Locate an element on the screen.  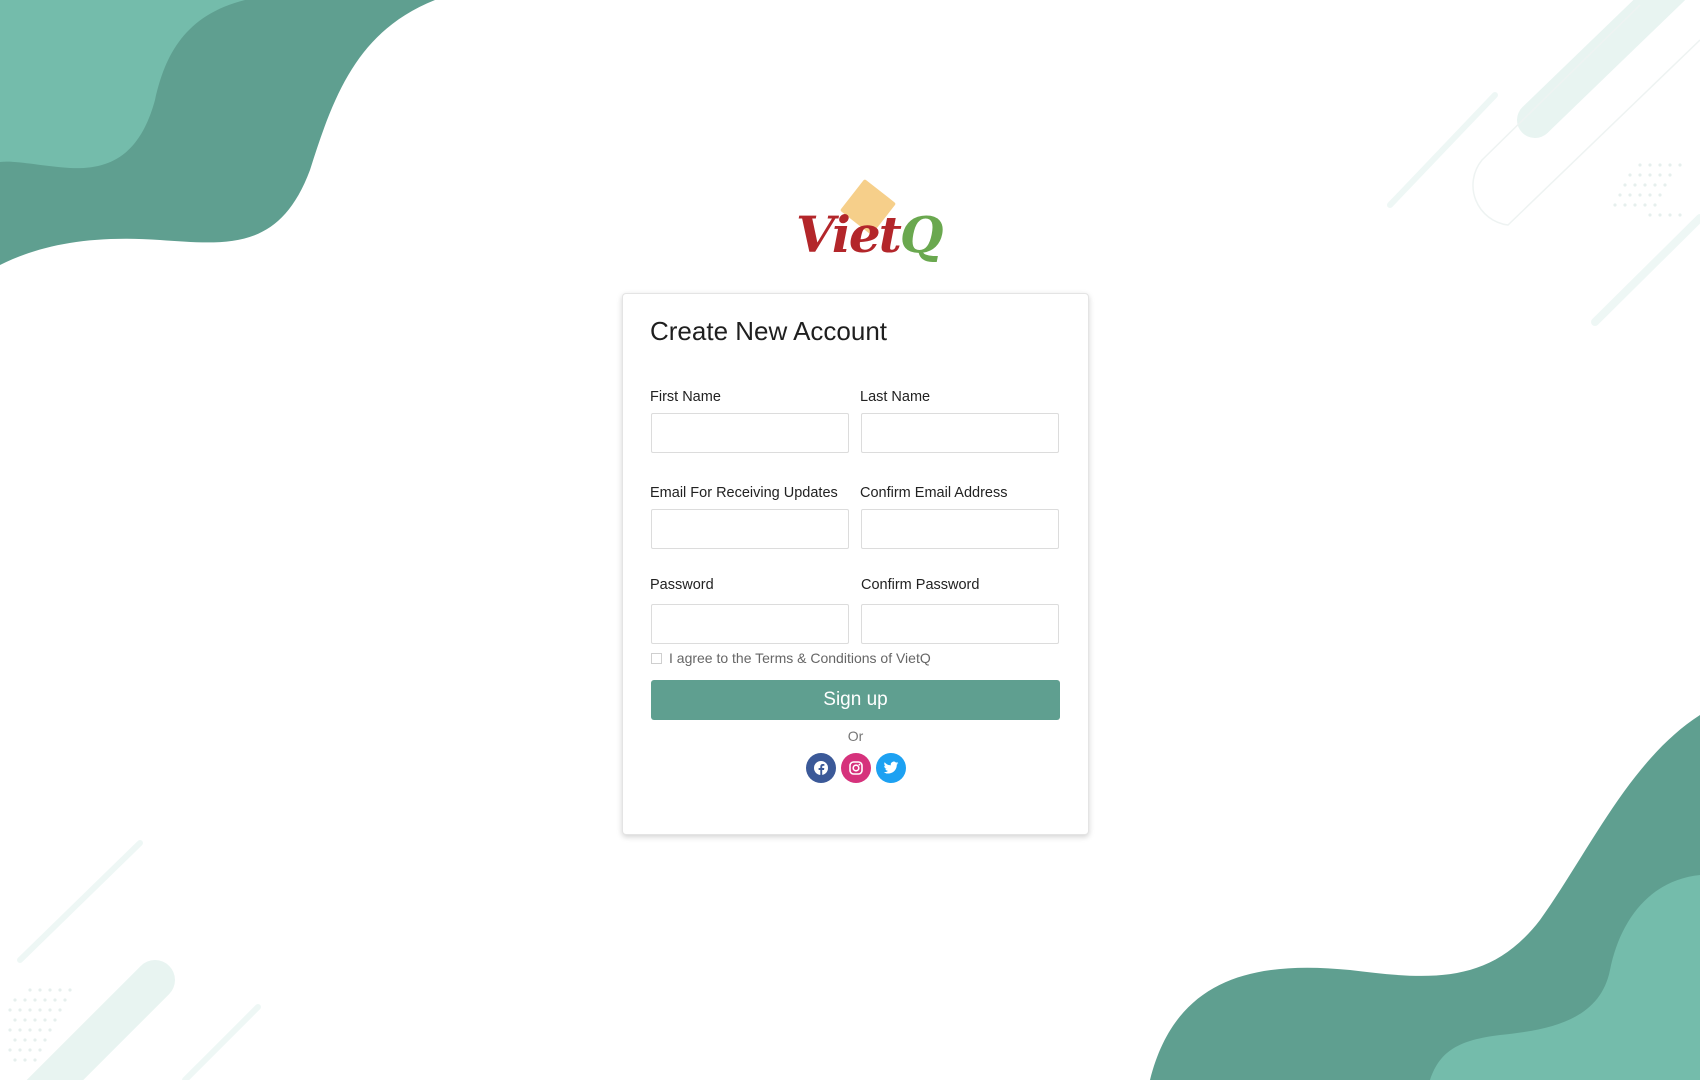
twitter-icon is located at coordinates (891, 767).